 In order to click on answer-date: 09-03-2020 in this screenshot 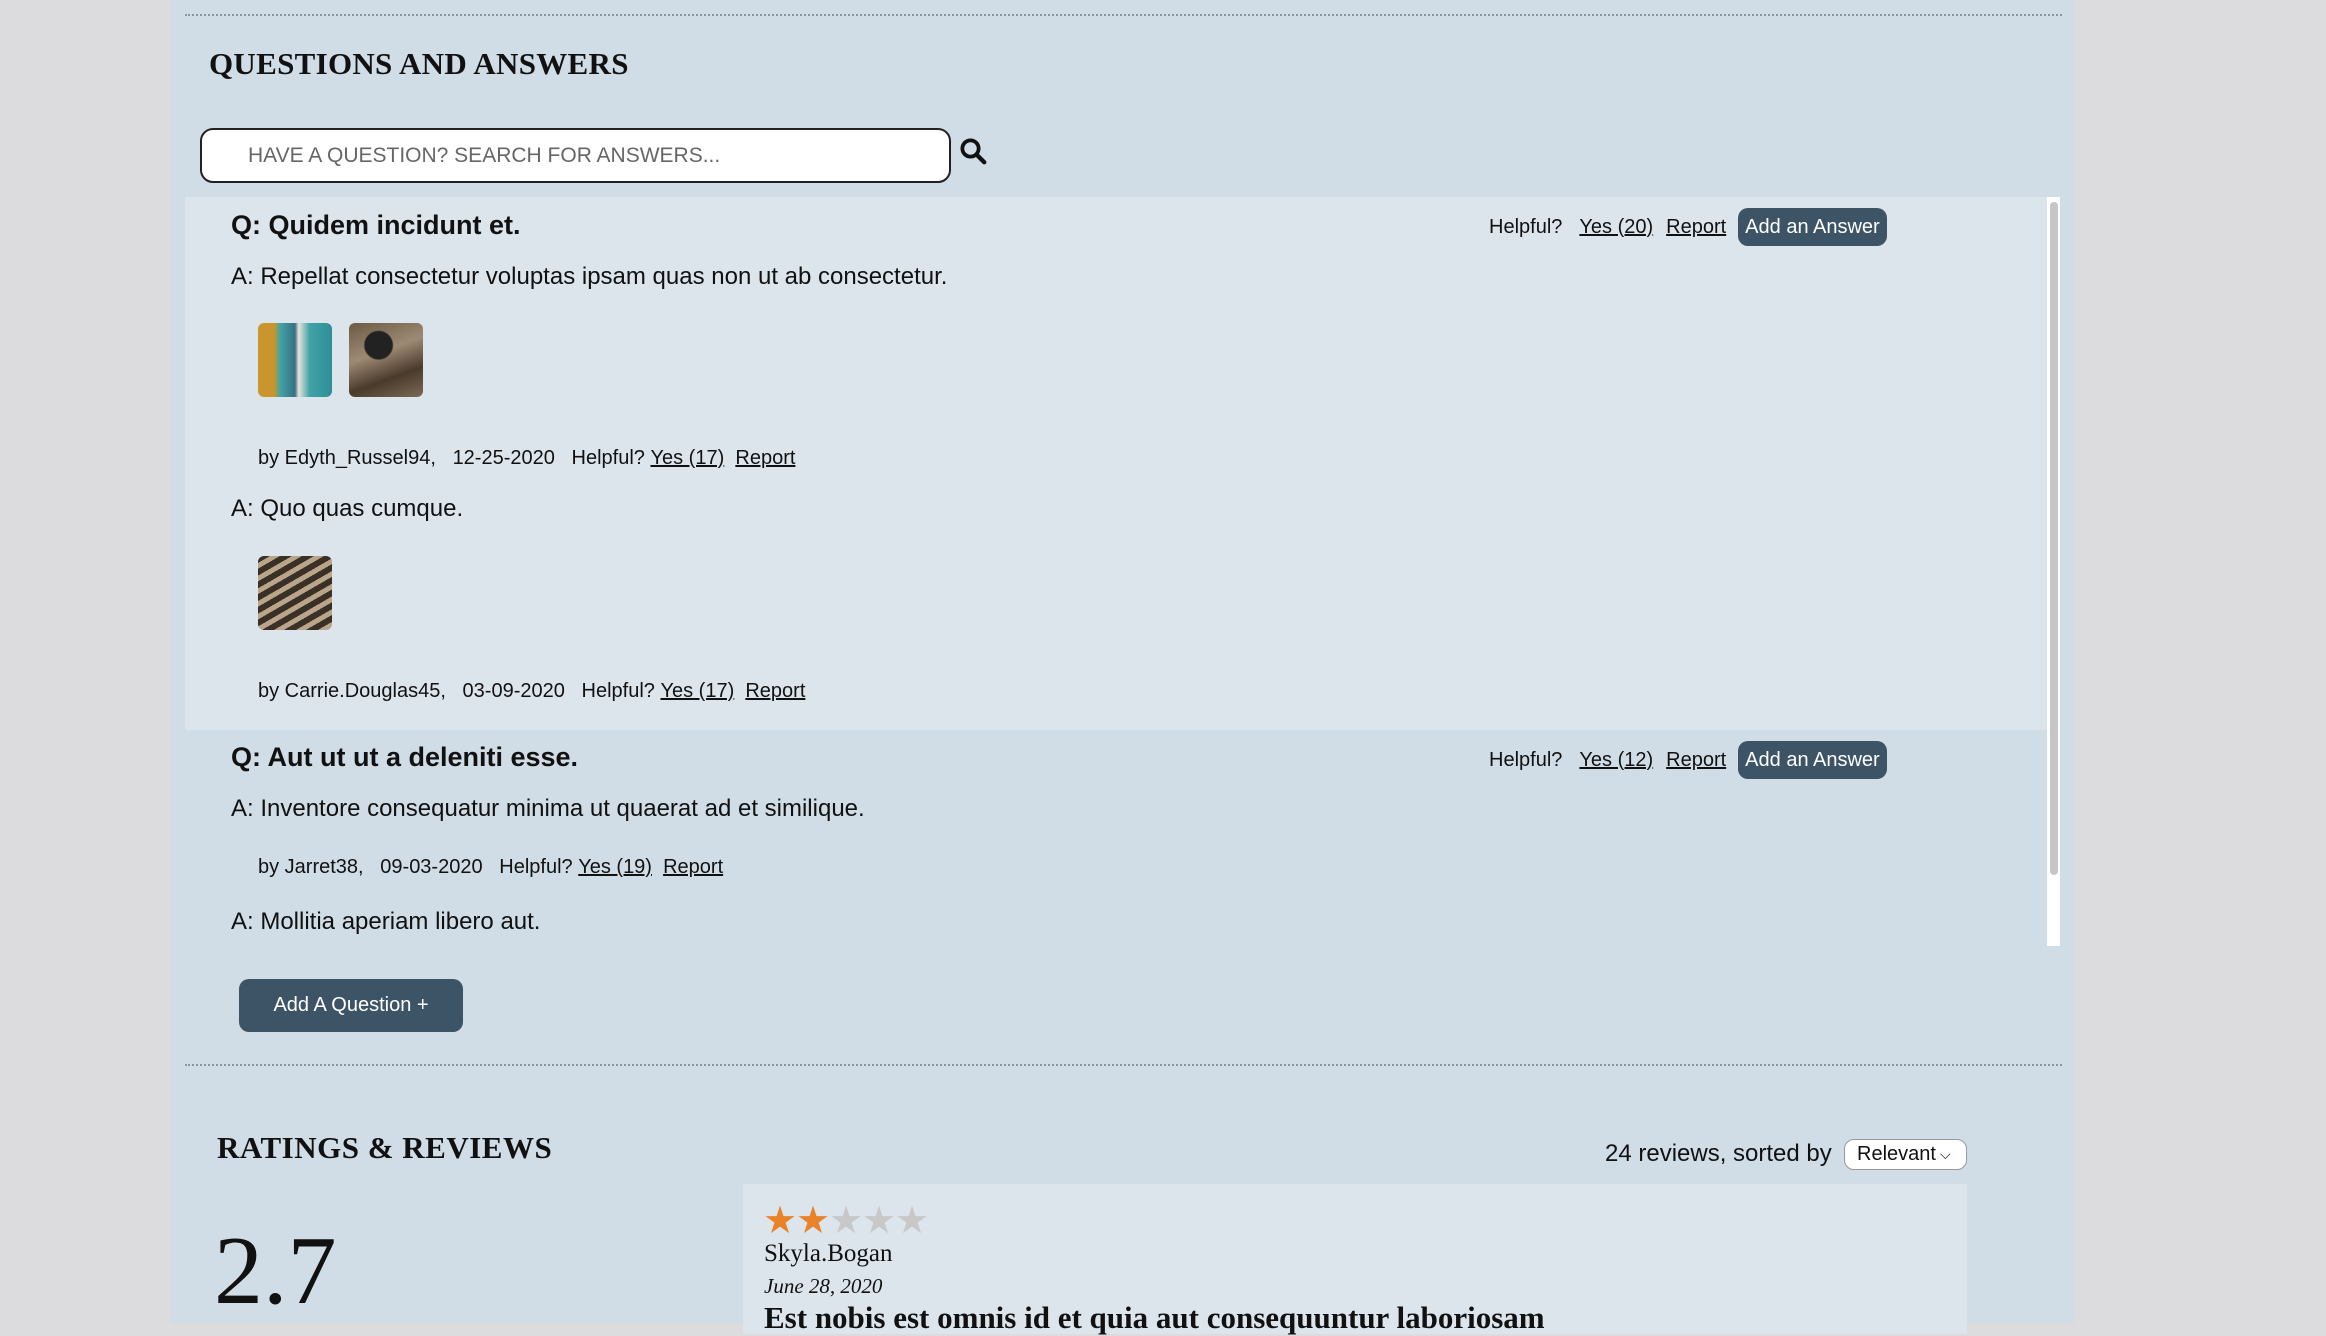, I will do `click(431, 867)`.